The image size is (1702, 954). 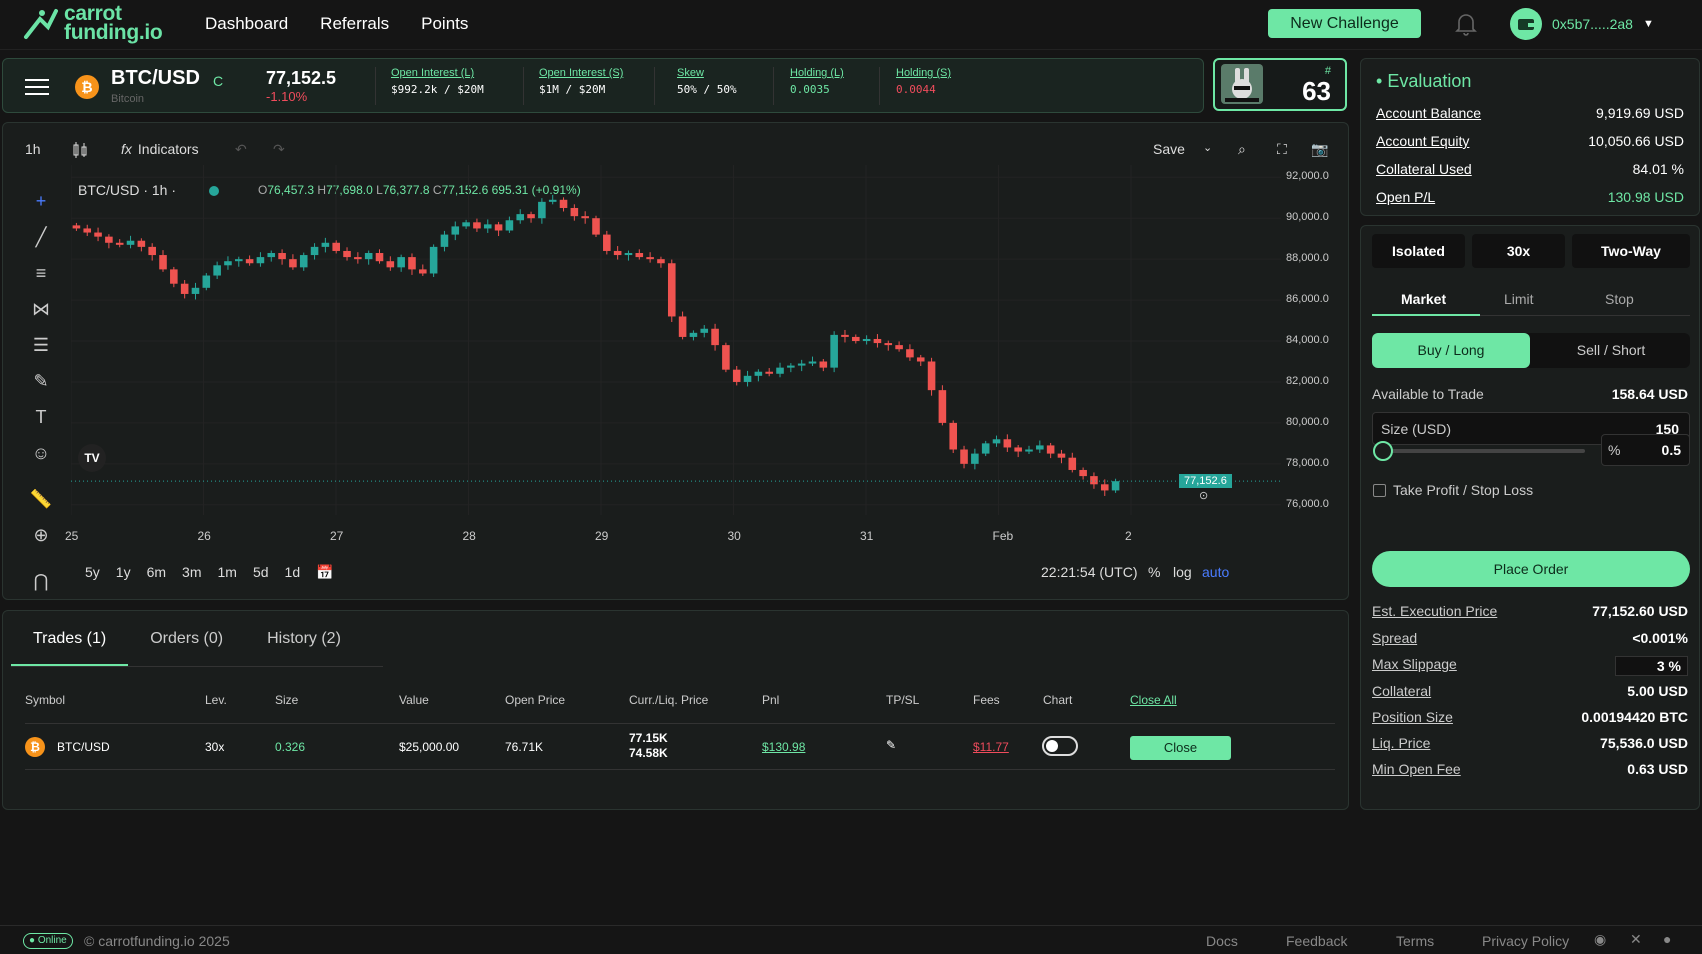 What do you see at coordinates (41, 345) in the screenshot?
I see `fib-icon: ☰` at bounding box center [41, 345].